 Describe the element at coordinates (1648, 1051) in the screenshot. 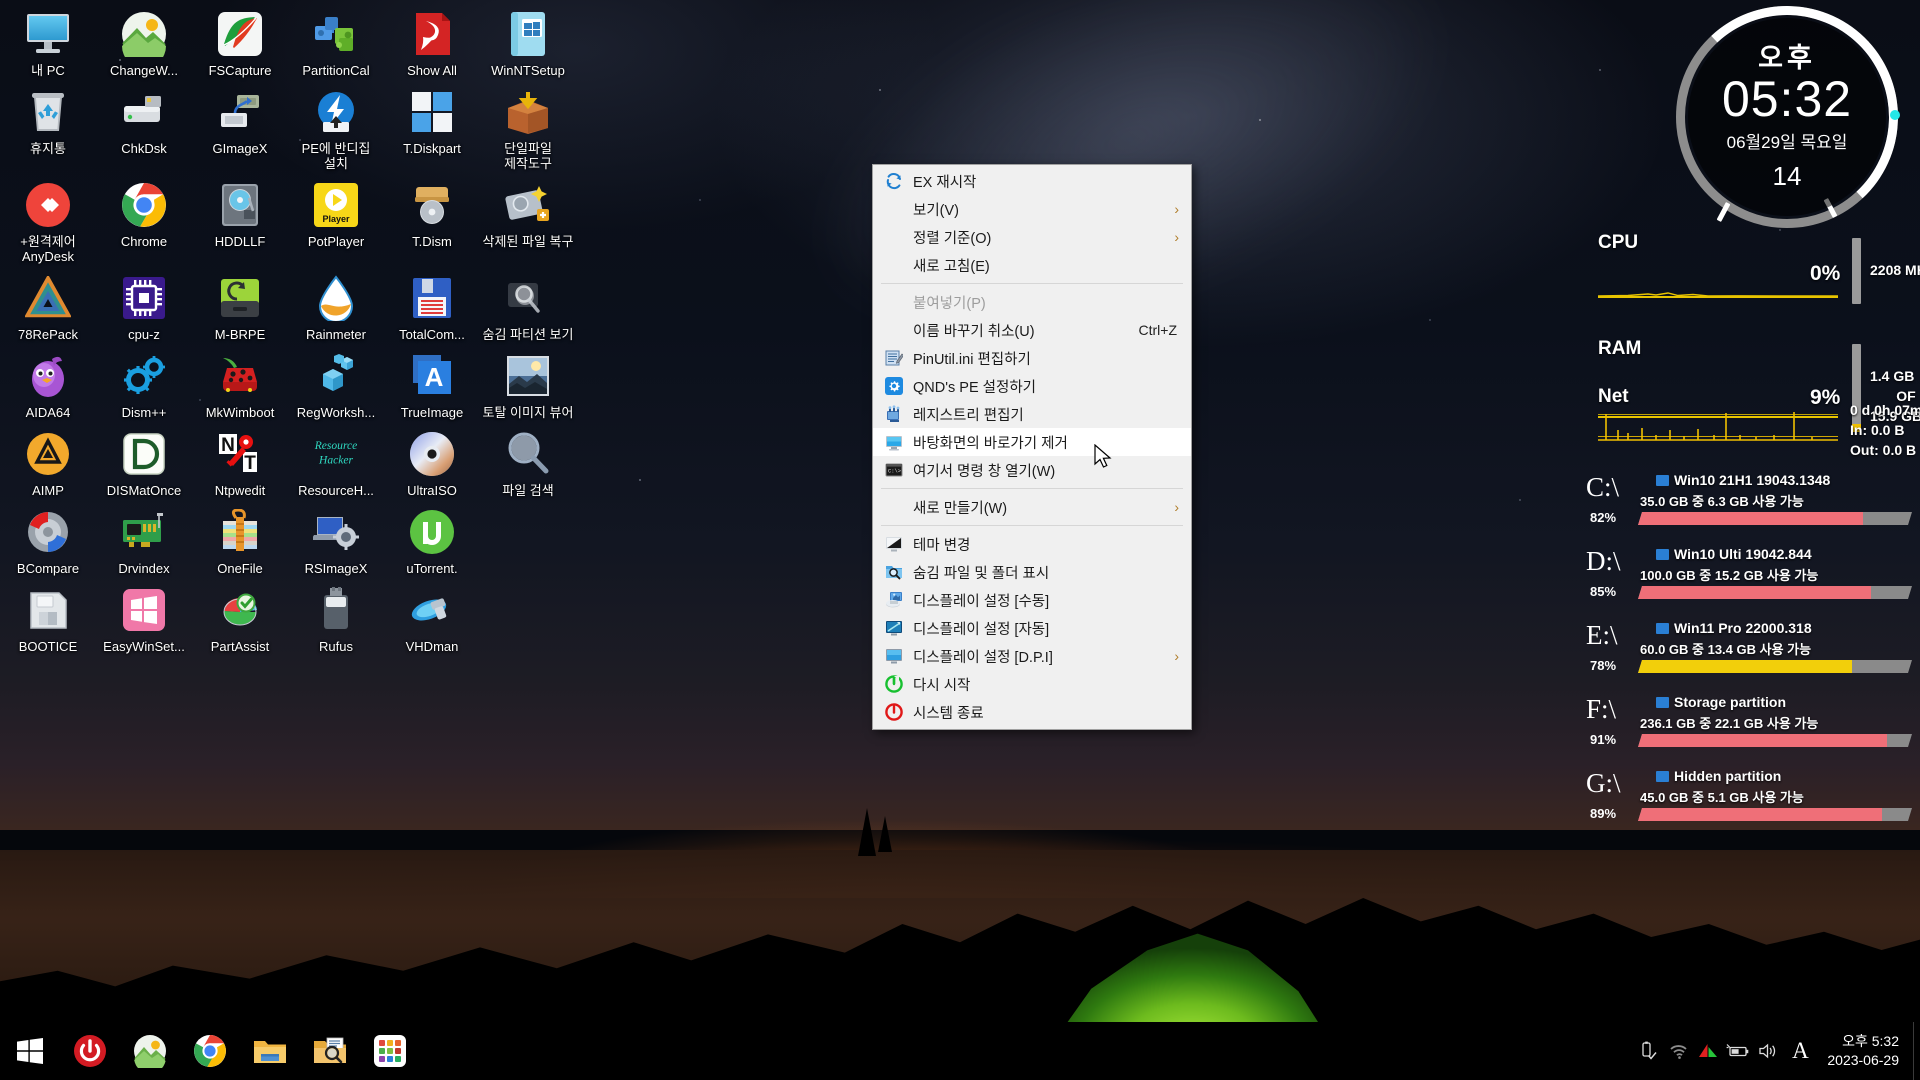

I see `usb-eject-icon` at that location.